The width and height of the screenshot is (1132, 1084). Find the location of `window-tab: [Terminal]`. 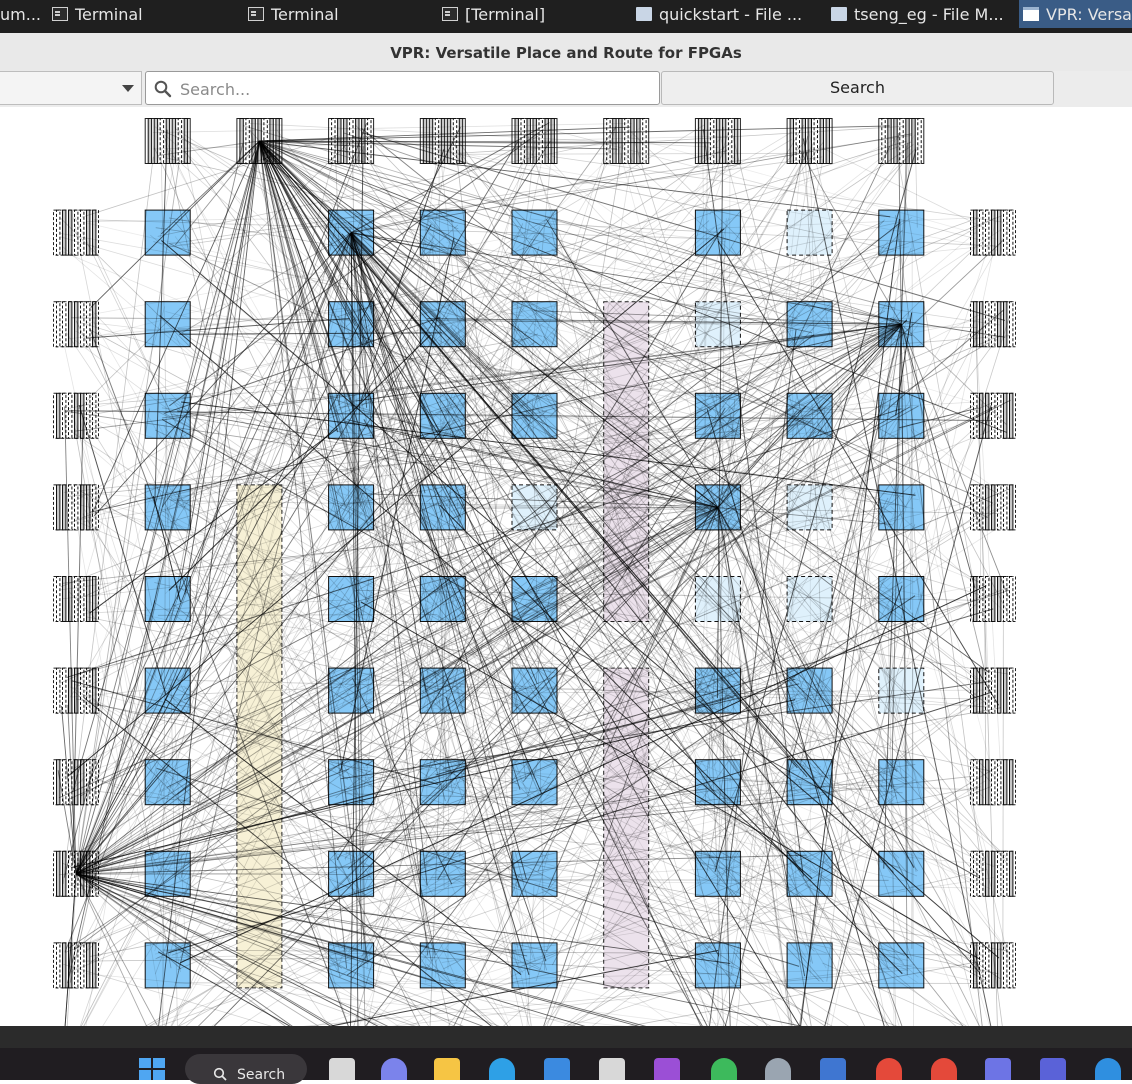

window-tab: [Terminal] is located at coordinates (532, 14).